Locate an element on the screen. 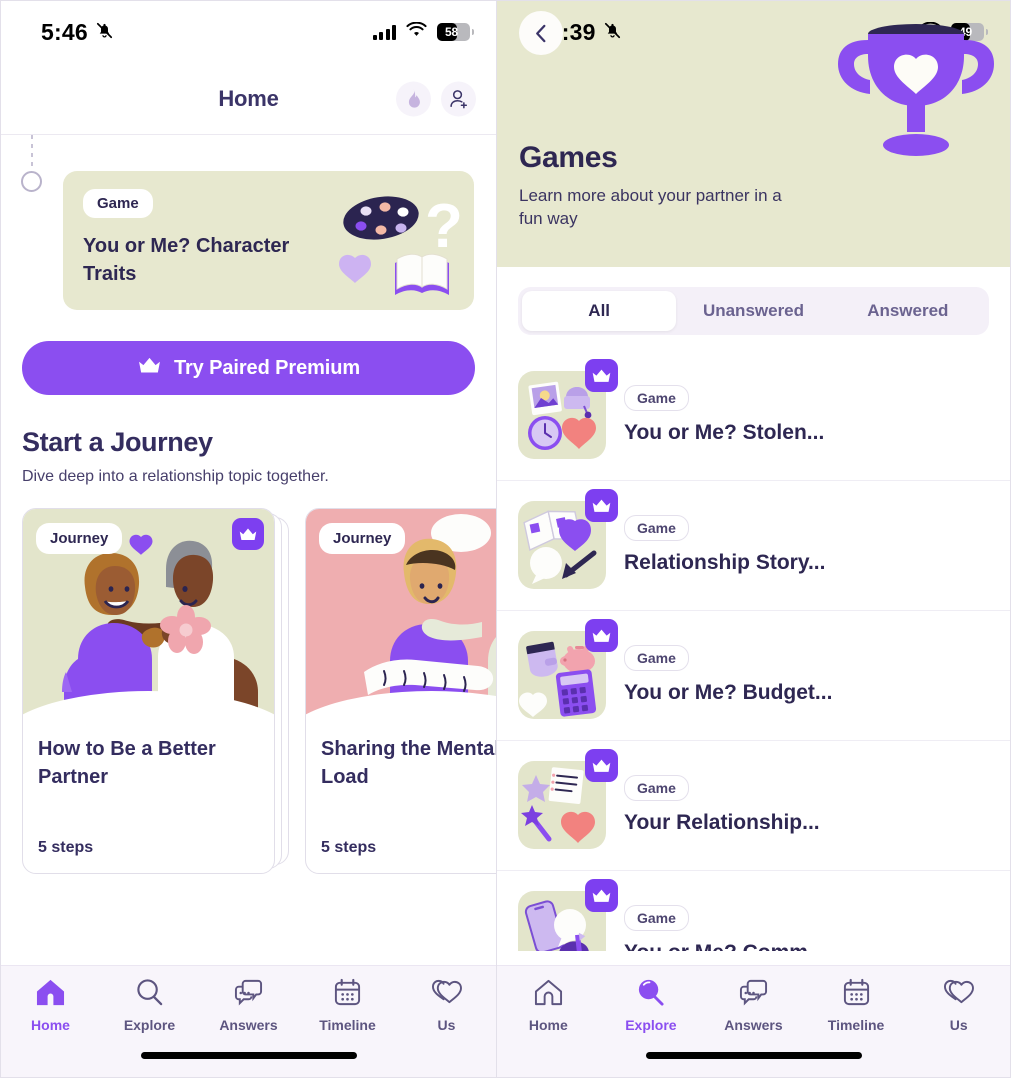  try-premium-button: Try Paired Premium is located at coordinates (248, 368).